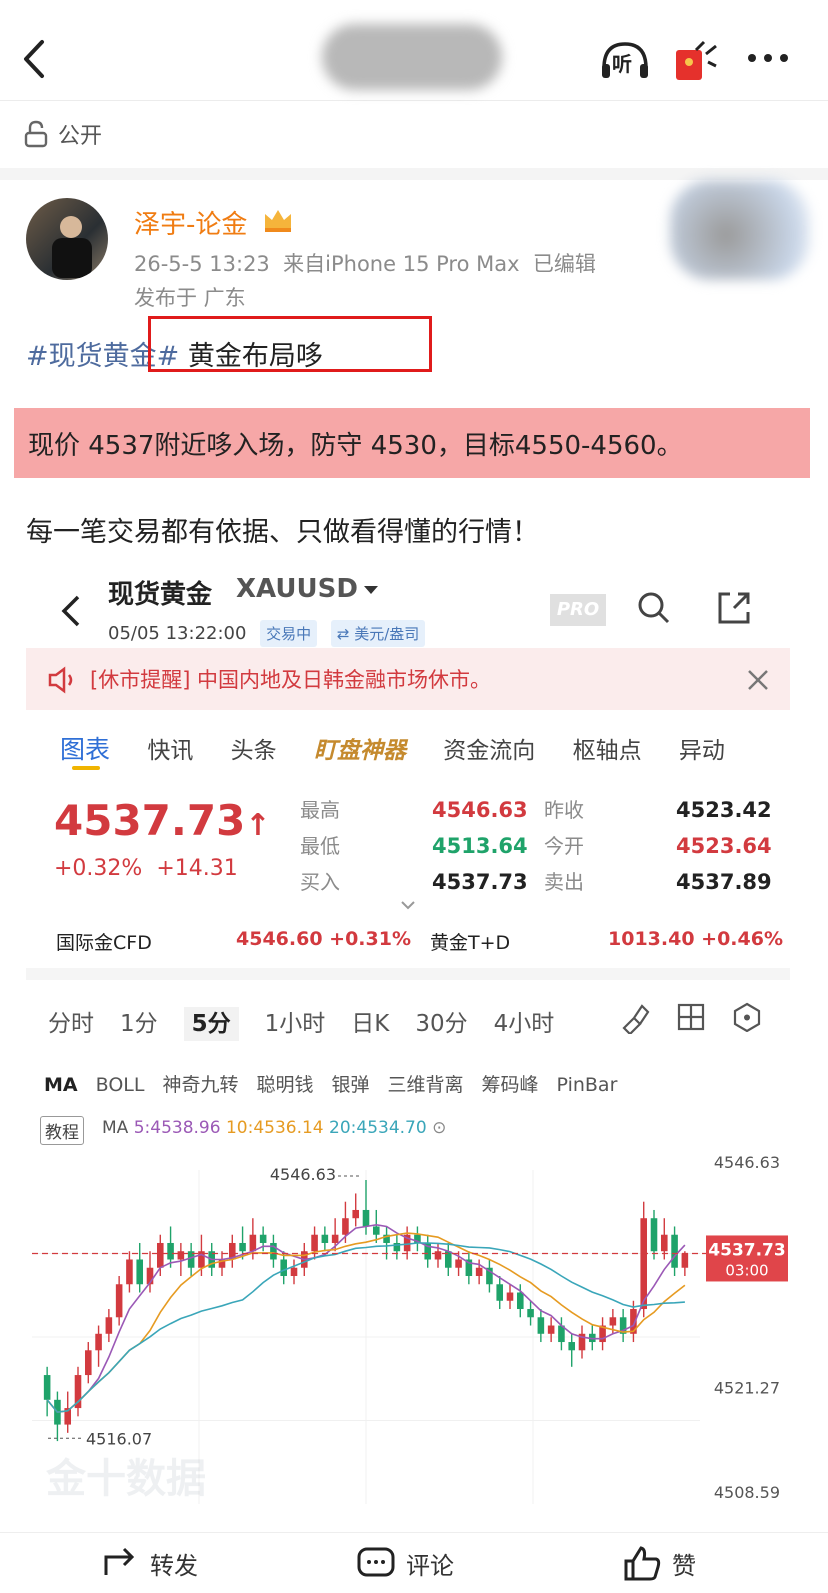  Describe the element at coordinates (470, 943) in the screenshot. I see `td-label: 黄金T+D` at that location.